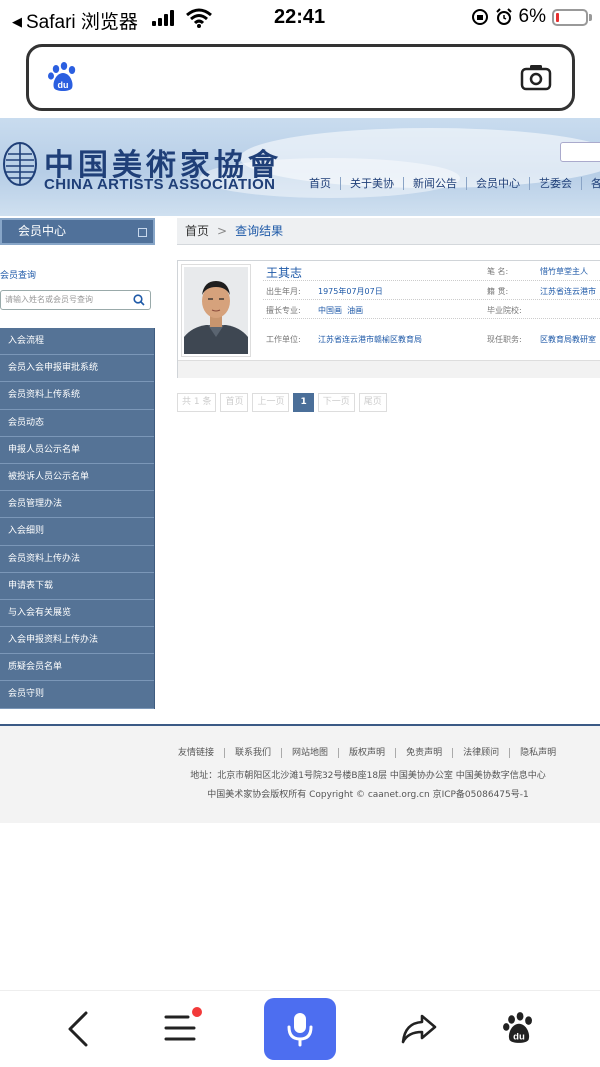 The image size is (600, 1067). What do you see at coordinates (284, 273) in the screenshot?
I see `member-name: 王其志` at bounding box center [284, 273].